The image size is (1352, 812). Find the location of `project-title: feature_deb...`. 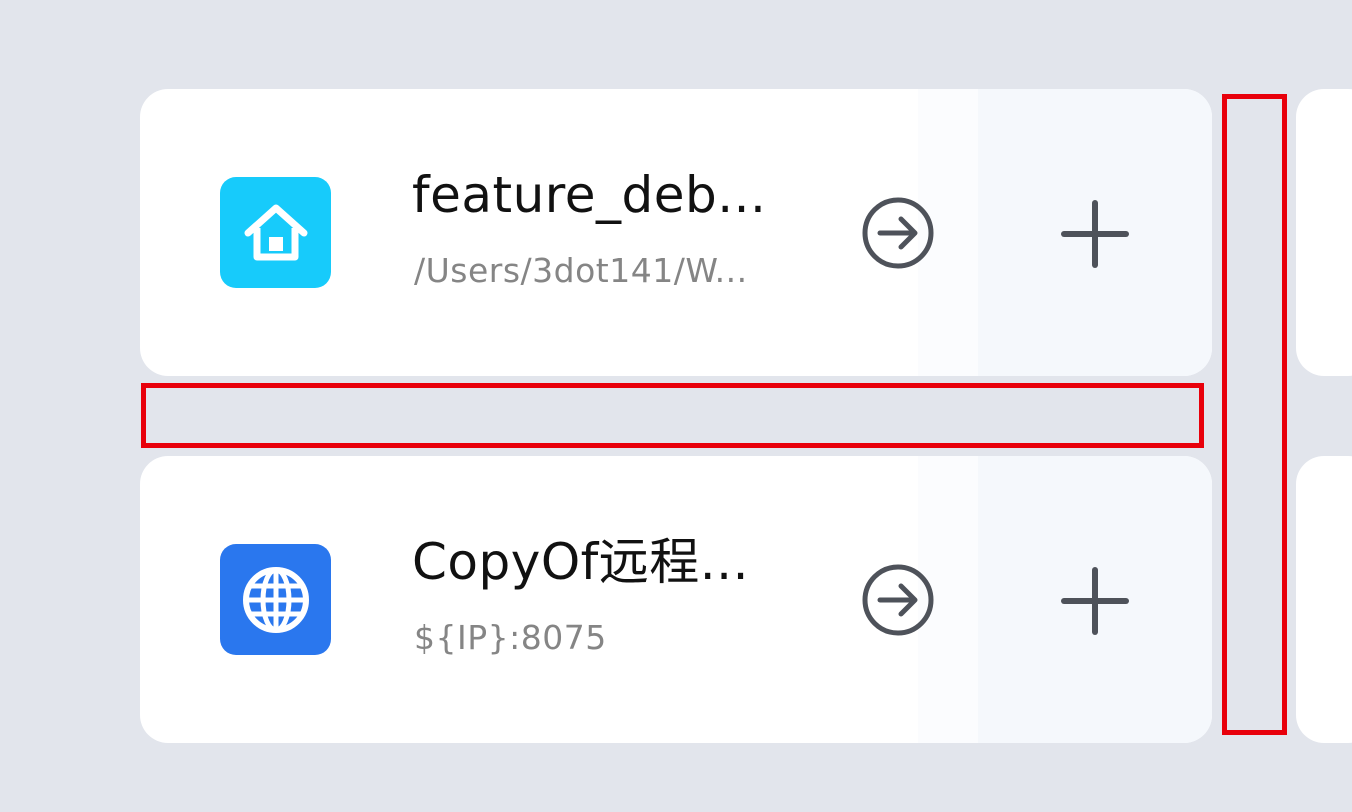

project-title: feature_deb... is located at coordinates (589, 195).